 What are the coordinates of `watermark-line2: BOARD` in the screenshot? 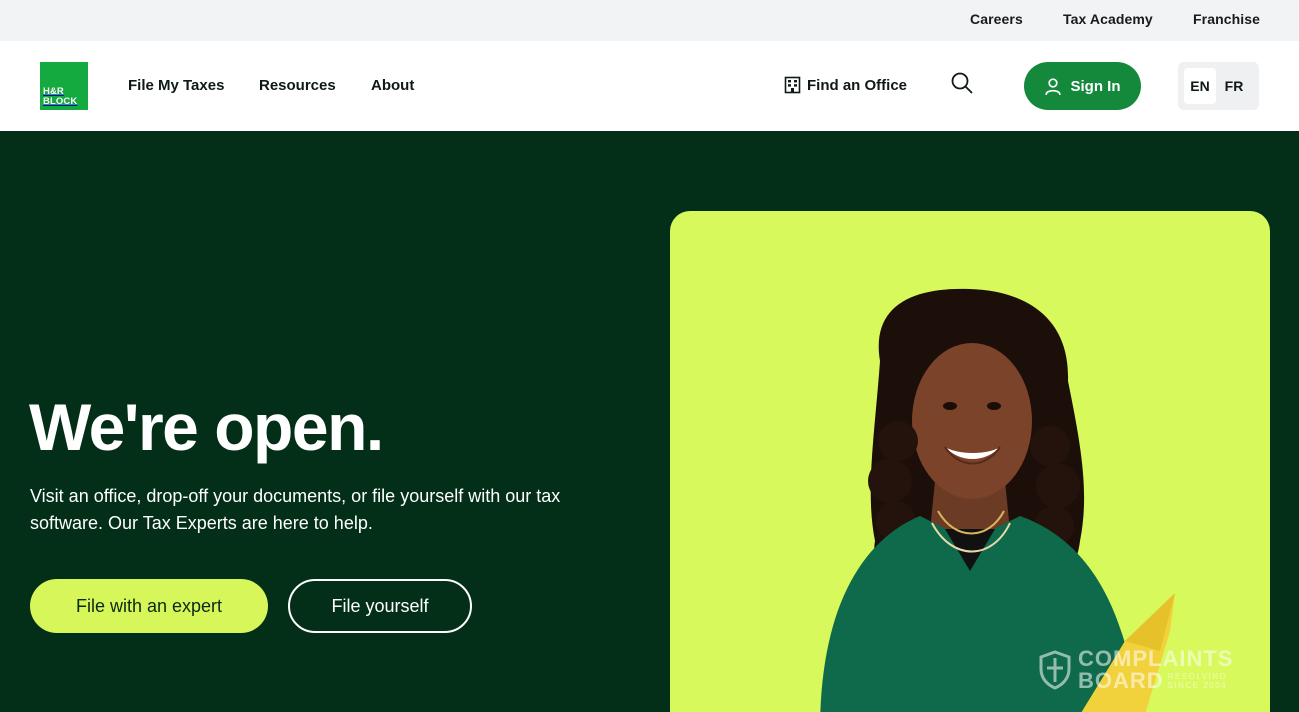 It's located at (1121, 680).